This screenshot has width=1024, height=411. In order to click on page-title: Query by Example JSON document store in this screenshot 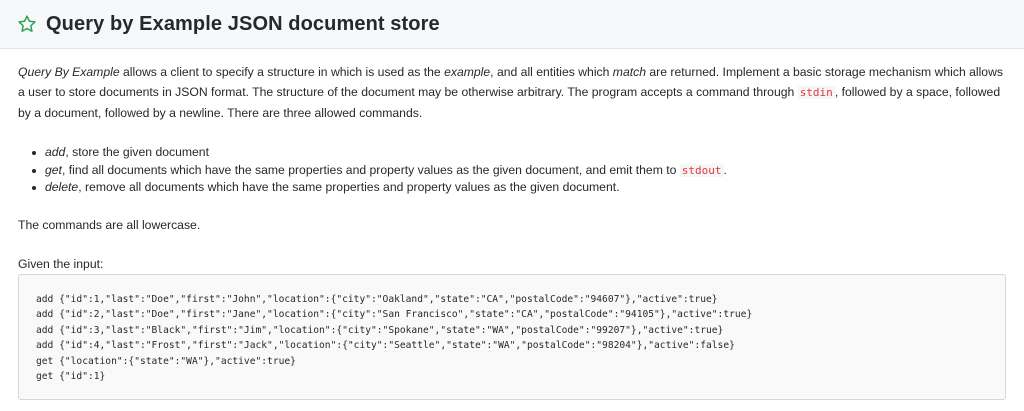, I will do `click(243, 23)`.